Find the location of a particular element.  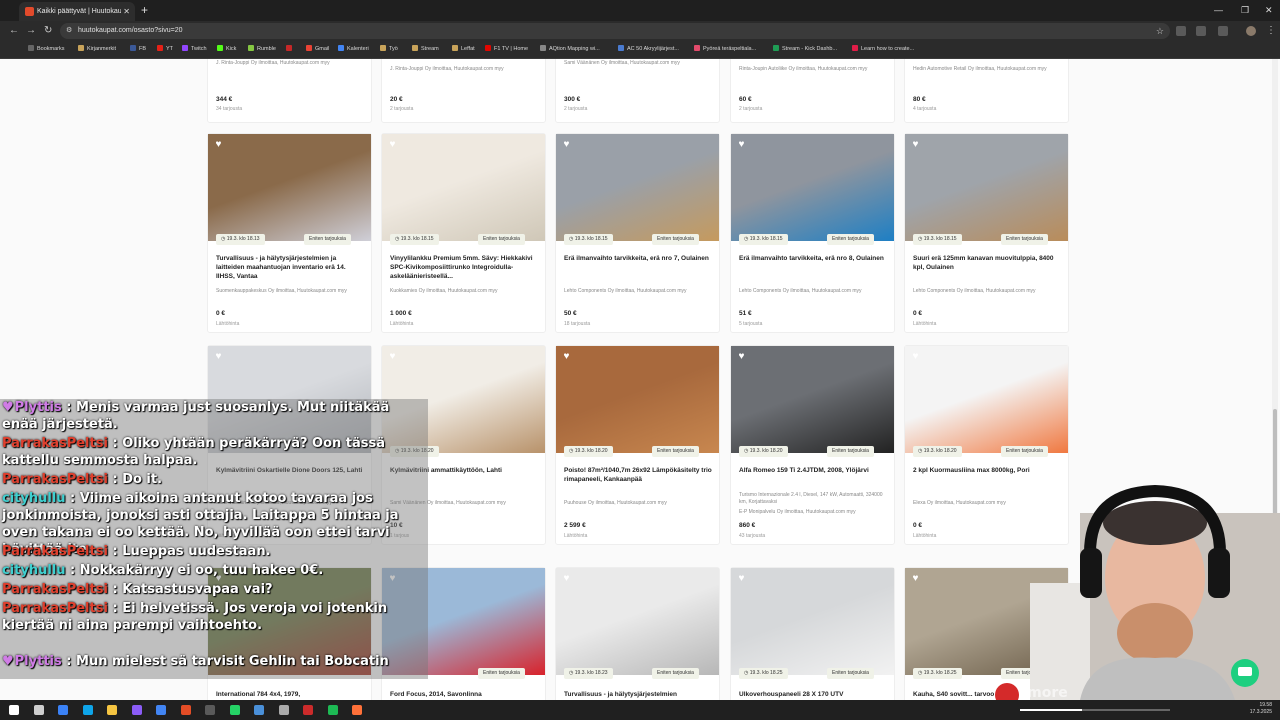

listing-title: Ford Focus, 2014, Savonlinna is located at coordinates (465, 694).